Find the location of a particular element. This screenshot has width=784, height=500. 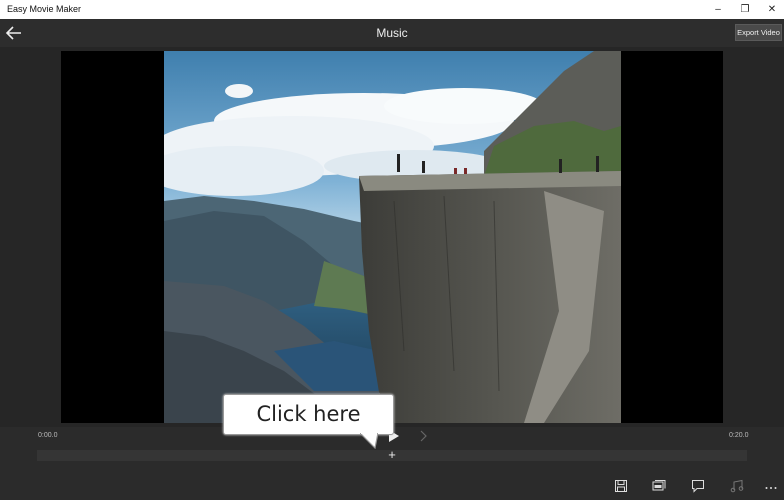

close-button: ✕ is located at coordinates (772, 9).